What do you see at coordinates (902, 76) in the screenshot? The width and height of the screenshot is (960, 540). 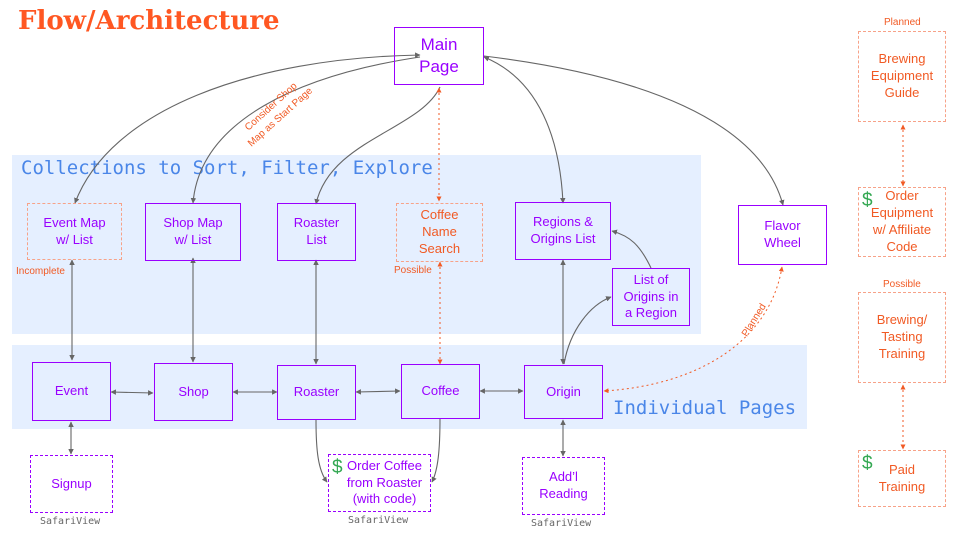 I see `node-brewing-equipment-guide: Brewing Equipment Guide` at bounding box center [902, 76].